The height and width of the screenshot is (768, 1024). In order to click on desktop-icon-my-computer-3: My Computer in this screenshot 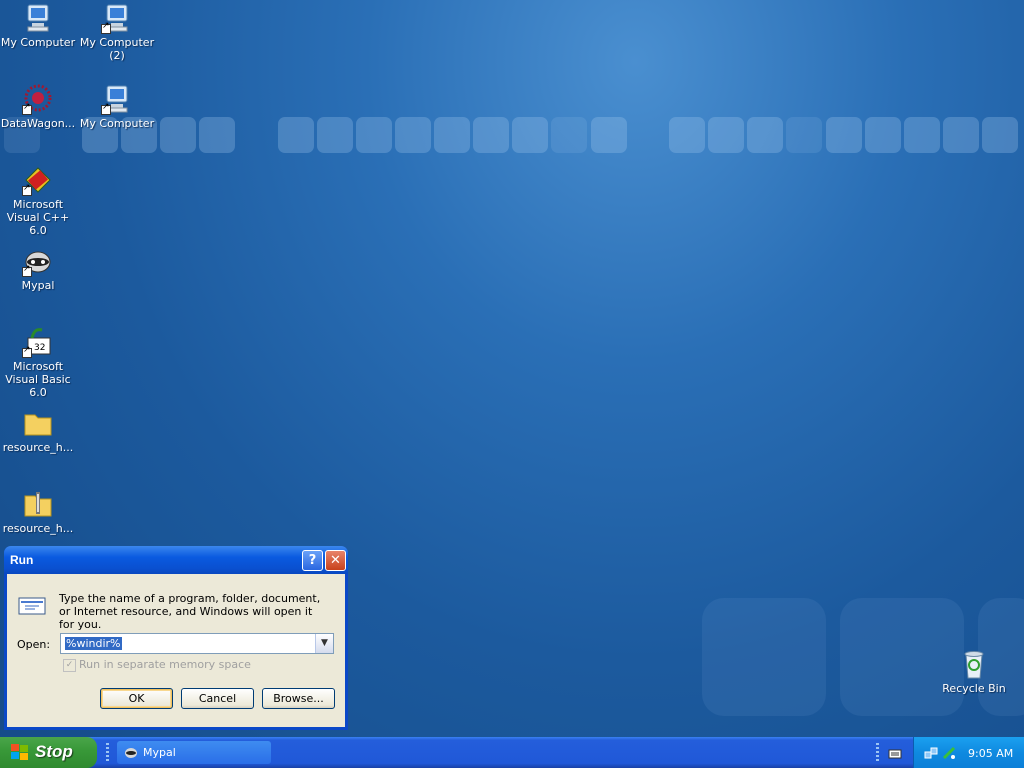, I will do `click(117, 106)`.